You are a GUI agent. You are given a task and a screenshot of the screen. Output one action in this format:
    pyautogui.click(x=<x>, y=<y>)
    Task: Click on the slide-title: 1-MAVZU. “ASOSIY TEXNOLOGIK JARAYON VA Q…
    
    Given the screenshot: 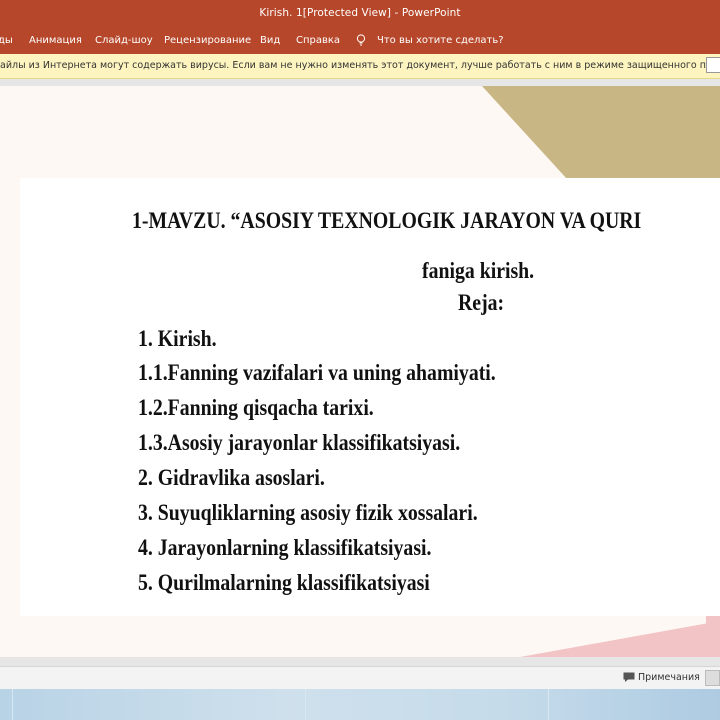 What is the action you would take?
    pyautogui.click(x=387, y=220)
    